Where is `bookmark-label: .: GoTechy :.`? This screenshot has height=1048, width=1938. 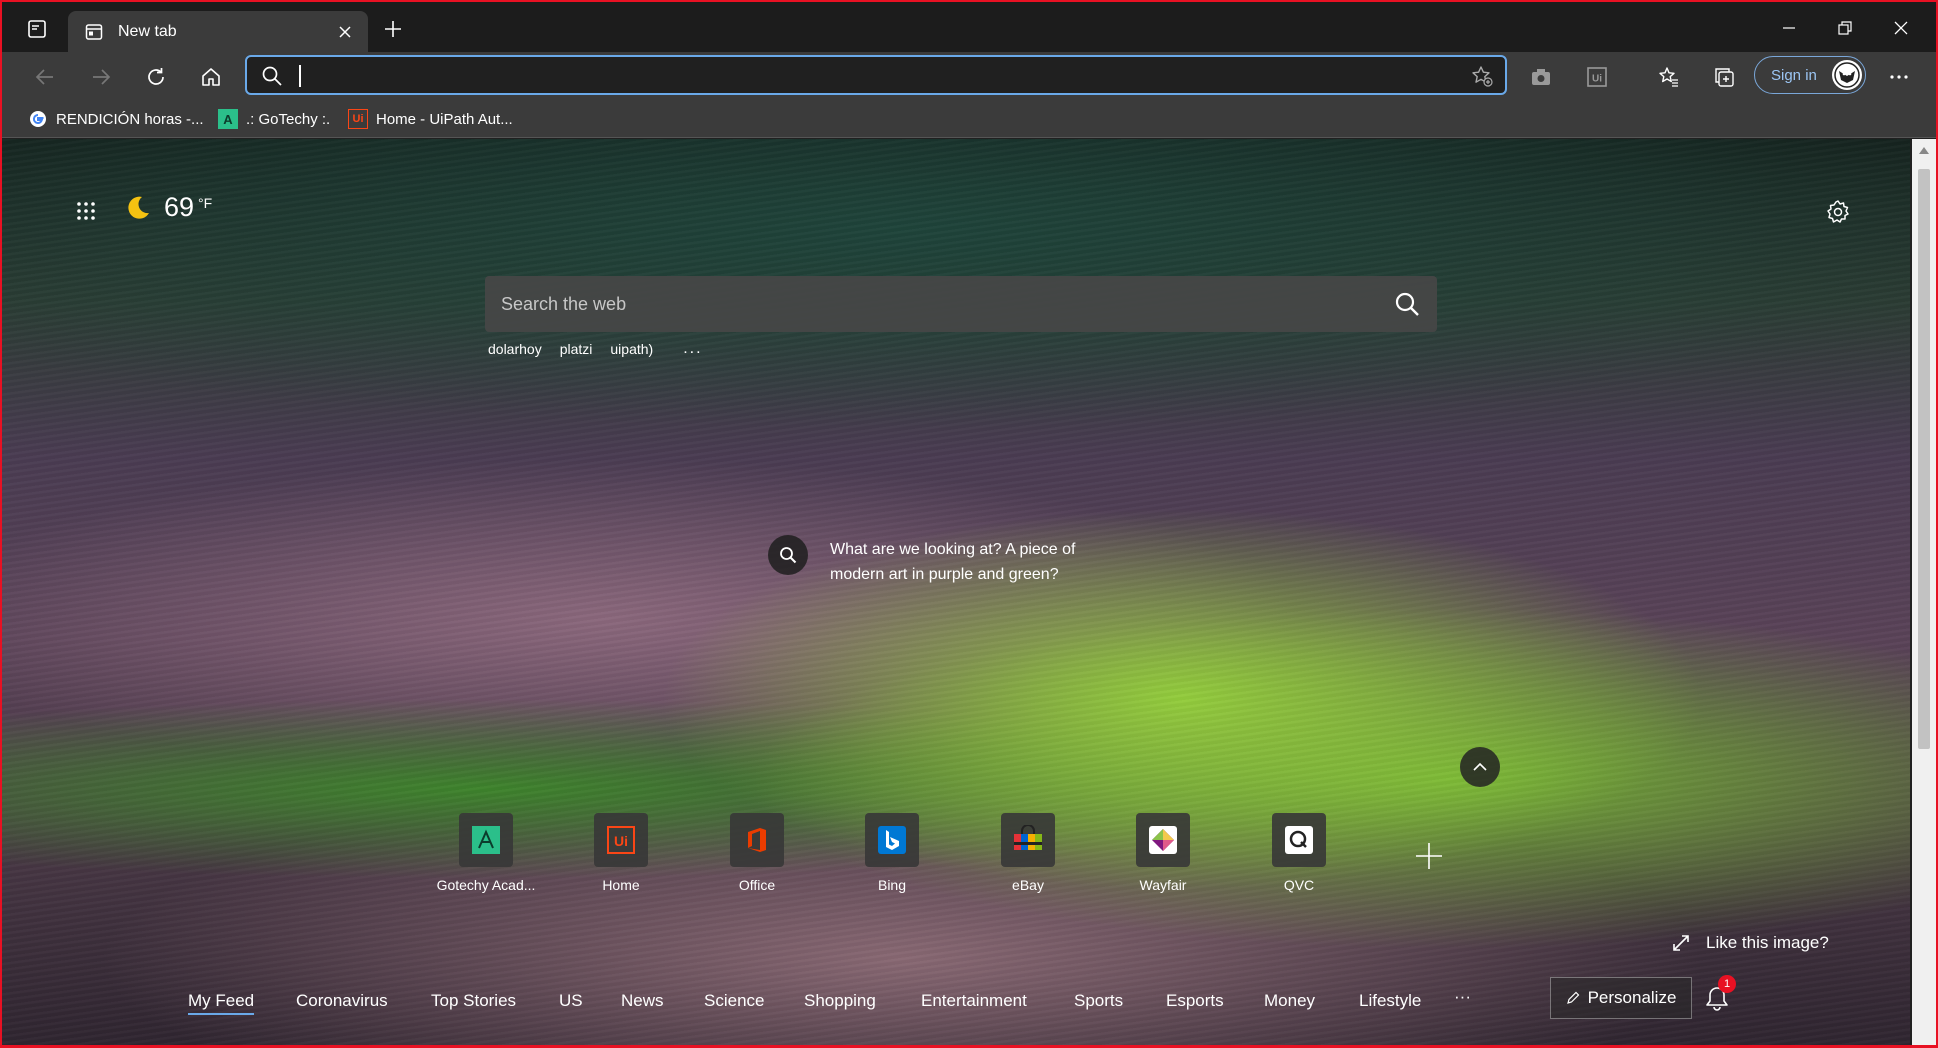
bookmark-label: .: GoTechy :. is located at coordinates (288, 119).